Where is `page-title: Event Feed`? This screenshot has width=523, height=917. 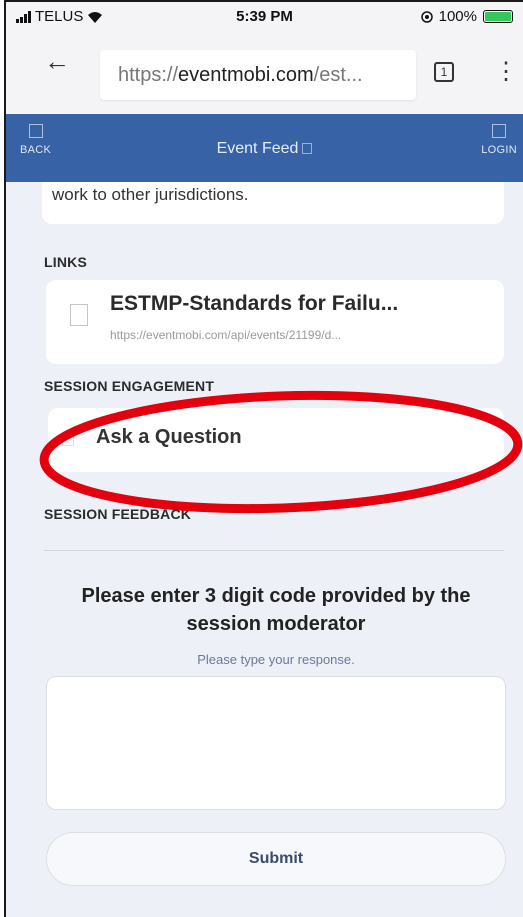
page-title: Event Feed is located at coordinates (264, 149).